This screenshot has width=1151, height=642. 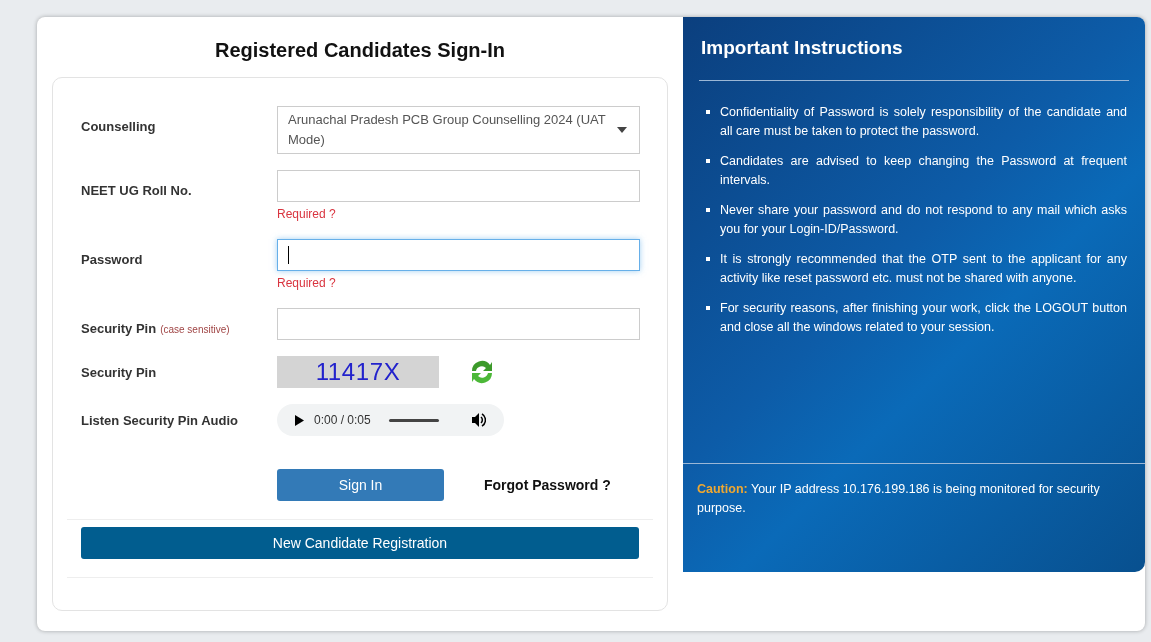 What do you see at coordinates (358, 372) in the screenshot?
I see `captcha-image: 11417X` at bounding box center [358, 372].